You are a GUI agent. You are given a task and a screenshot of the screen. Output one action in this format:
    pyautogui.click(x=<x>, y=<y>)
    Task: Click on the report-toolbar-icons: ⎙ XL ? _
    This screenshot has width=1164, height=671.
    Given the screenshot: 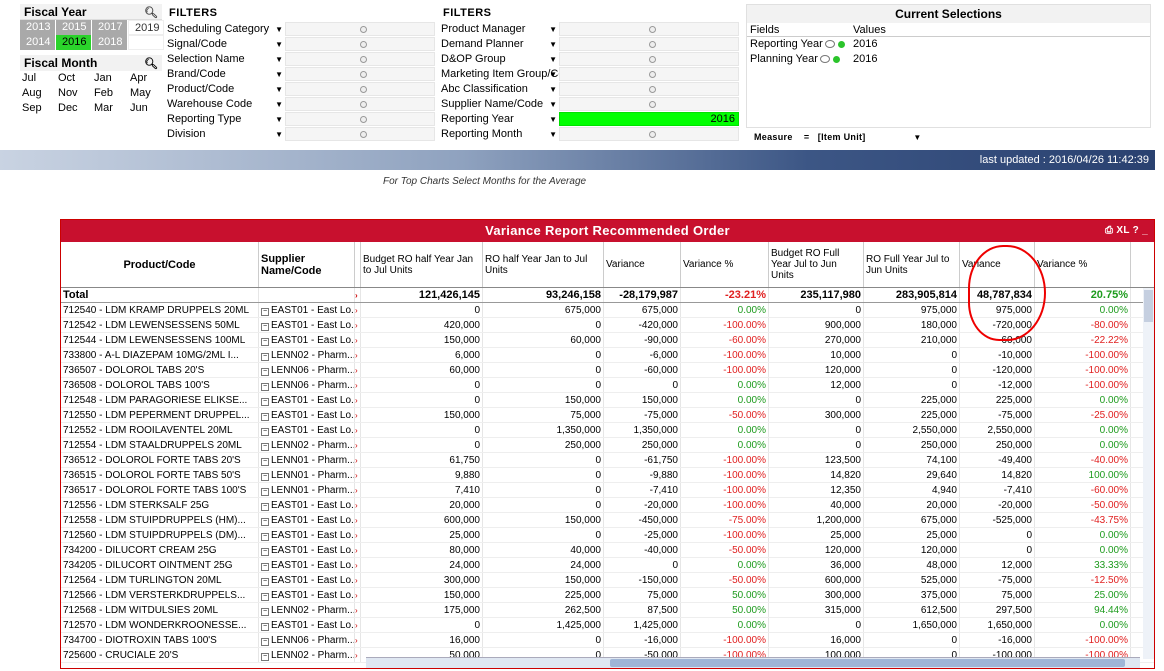 What is the action you would take?
    pyautogui.click(x=1126, y=231)
    